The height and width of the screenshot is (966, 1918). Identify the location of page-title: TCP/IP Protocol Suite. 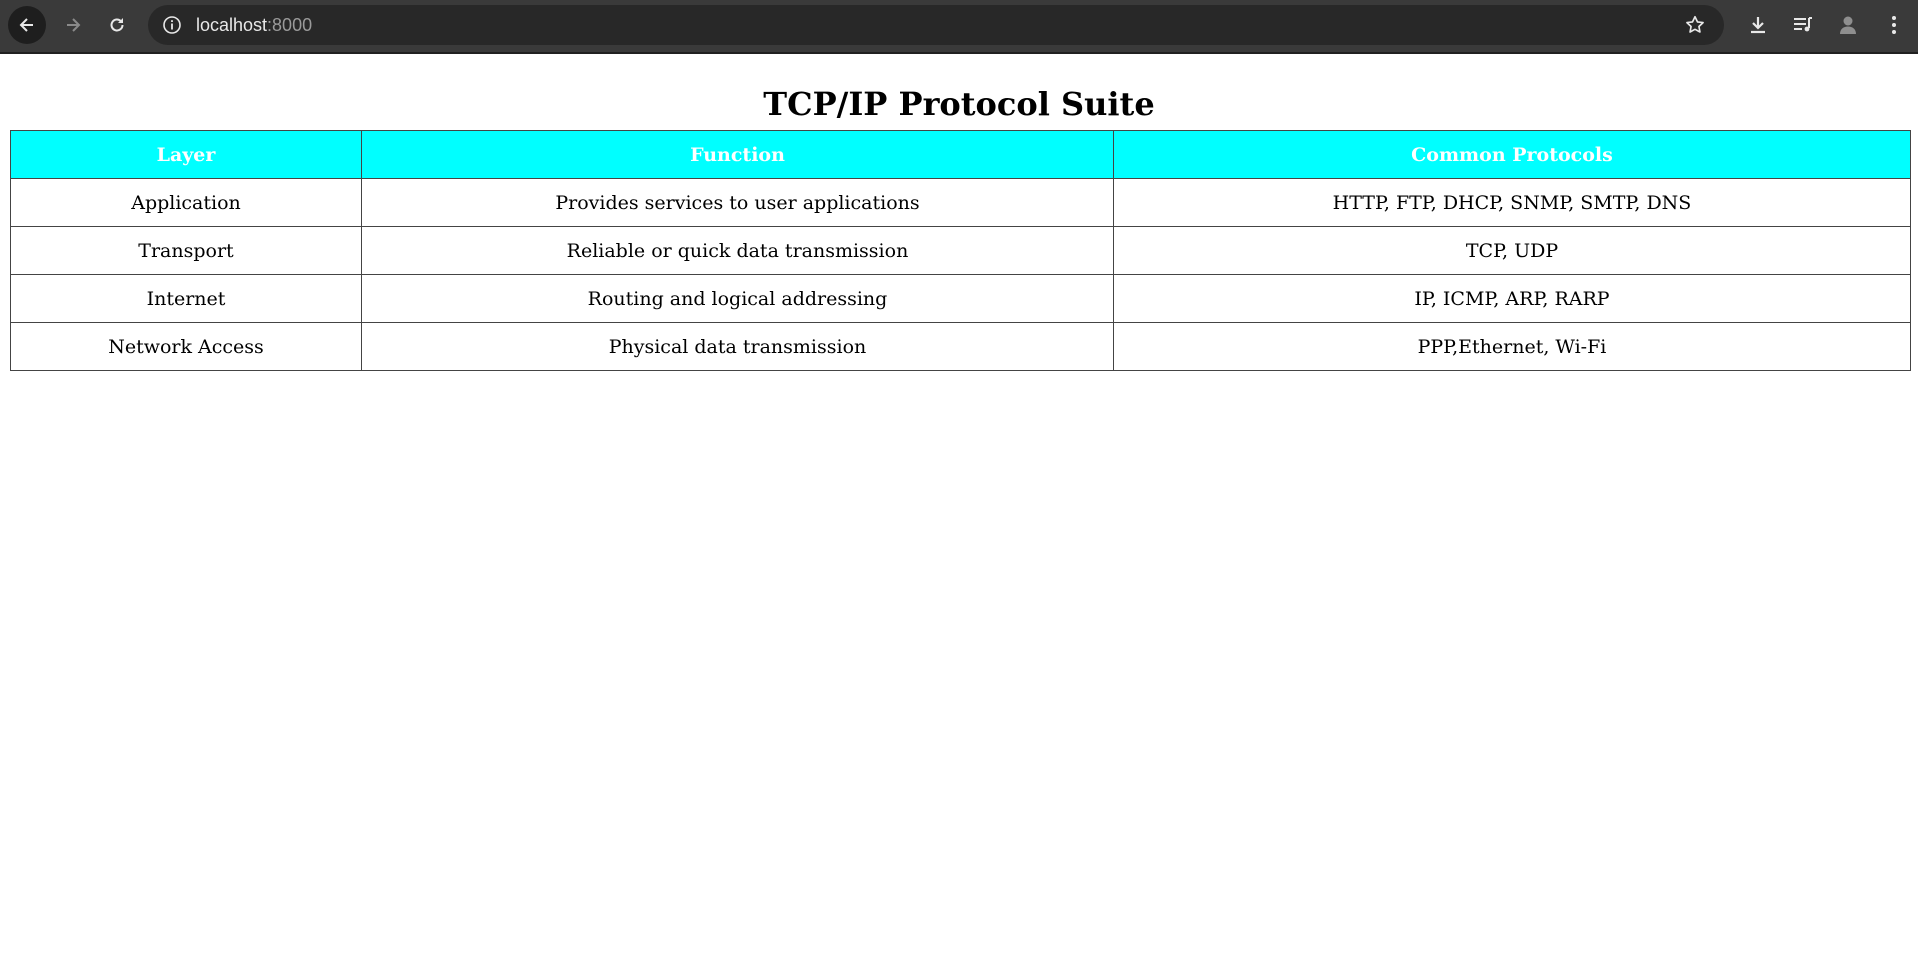
(959, 104).